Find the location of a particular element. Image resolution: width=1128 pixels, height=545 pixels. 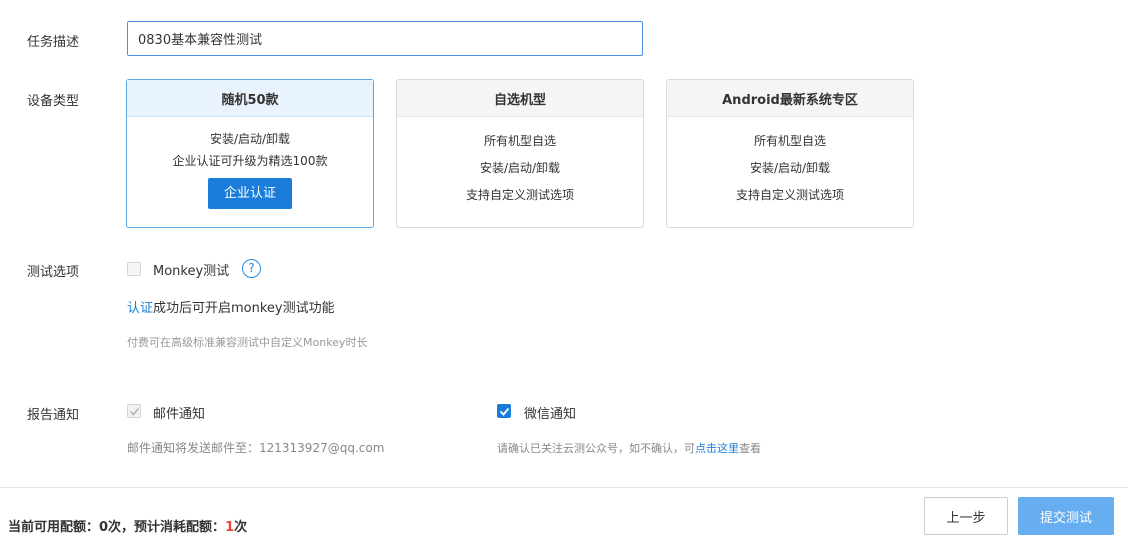

quota-summary: 当前可用配额：0次，预计消耗配额：1次 is located at coordinates (127, 525).